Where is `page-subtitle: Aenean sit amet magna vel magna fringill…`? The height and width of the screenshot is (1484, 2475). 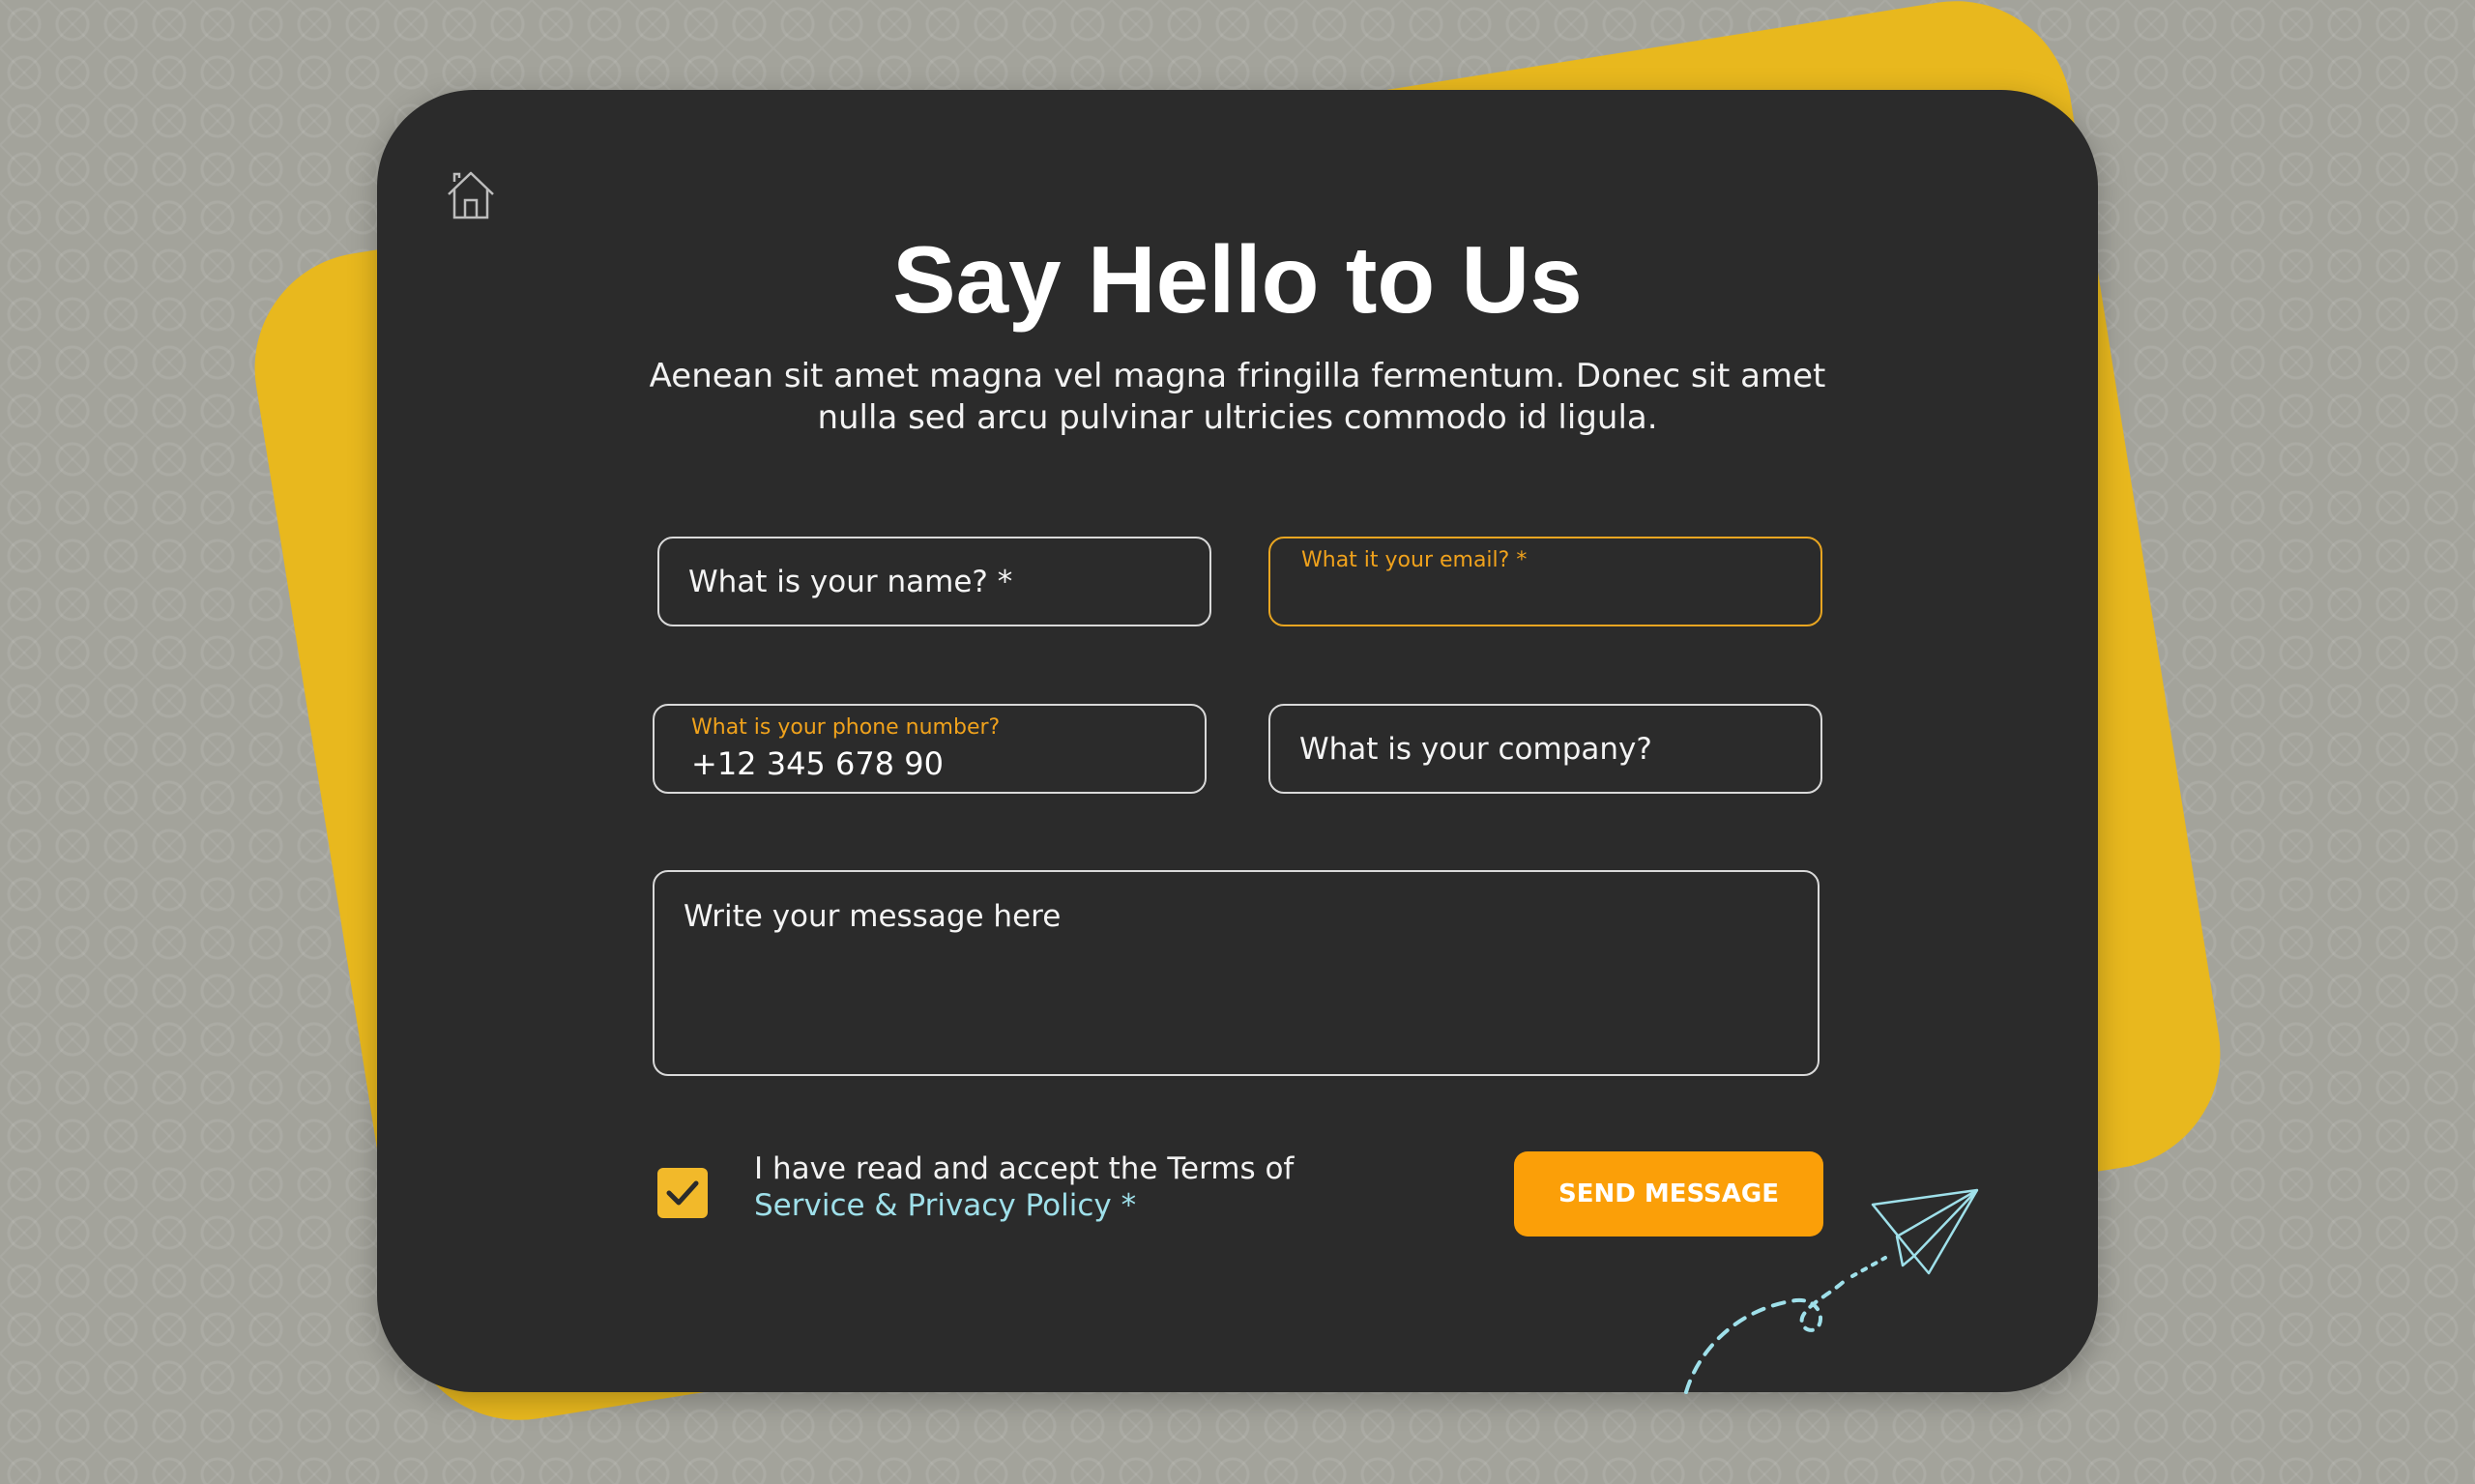 page-subtitle: Aenean sit amet magna vel magna fringill… is located at coordinates (1237, 397).